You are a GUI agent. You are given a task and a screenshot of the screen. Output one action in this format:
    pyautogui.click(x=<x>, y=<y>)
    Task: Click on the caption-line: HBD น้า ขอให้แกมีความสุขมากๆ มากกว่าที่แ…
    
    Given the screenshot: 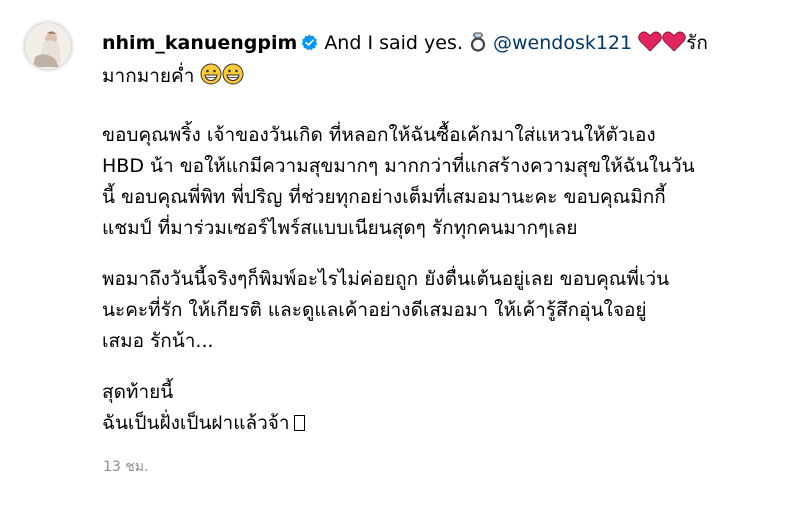 What is the action you would take?
    pyautogui.click(x=398, y=166)
    